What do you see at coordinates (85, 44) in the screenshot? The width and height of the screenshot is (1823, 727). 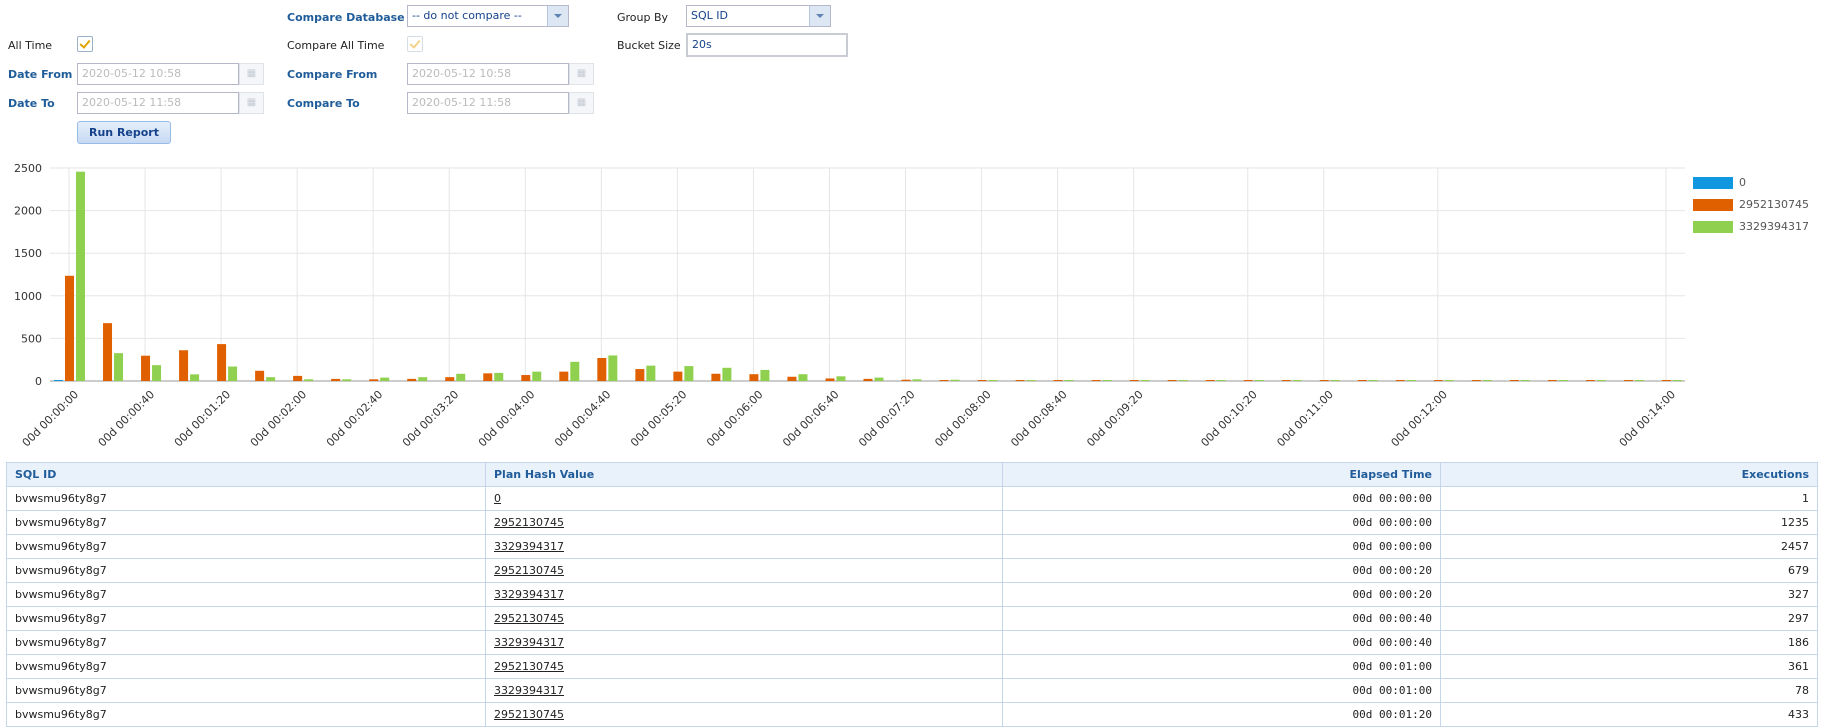 I see `all-time-checkbox` at bounding box center [85, 44].